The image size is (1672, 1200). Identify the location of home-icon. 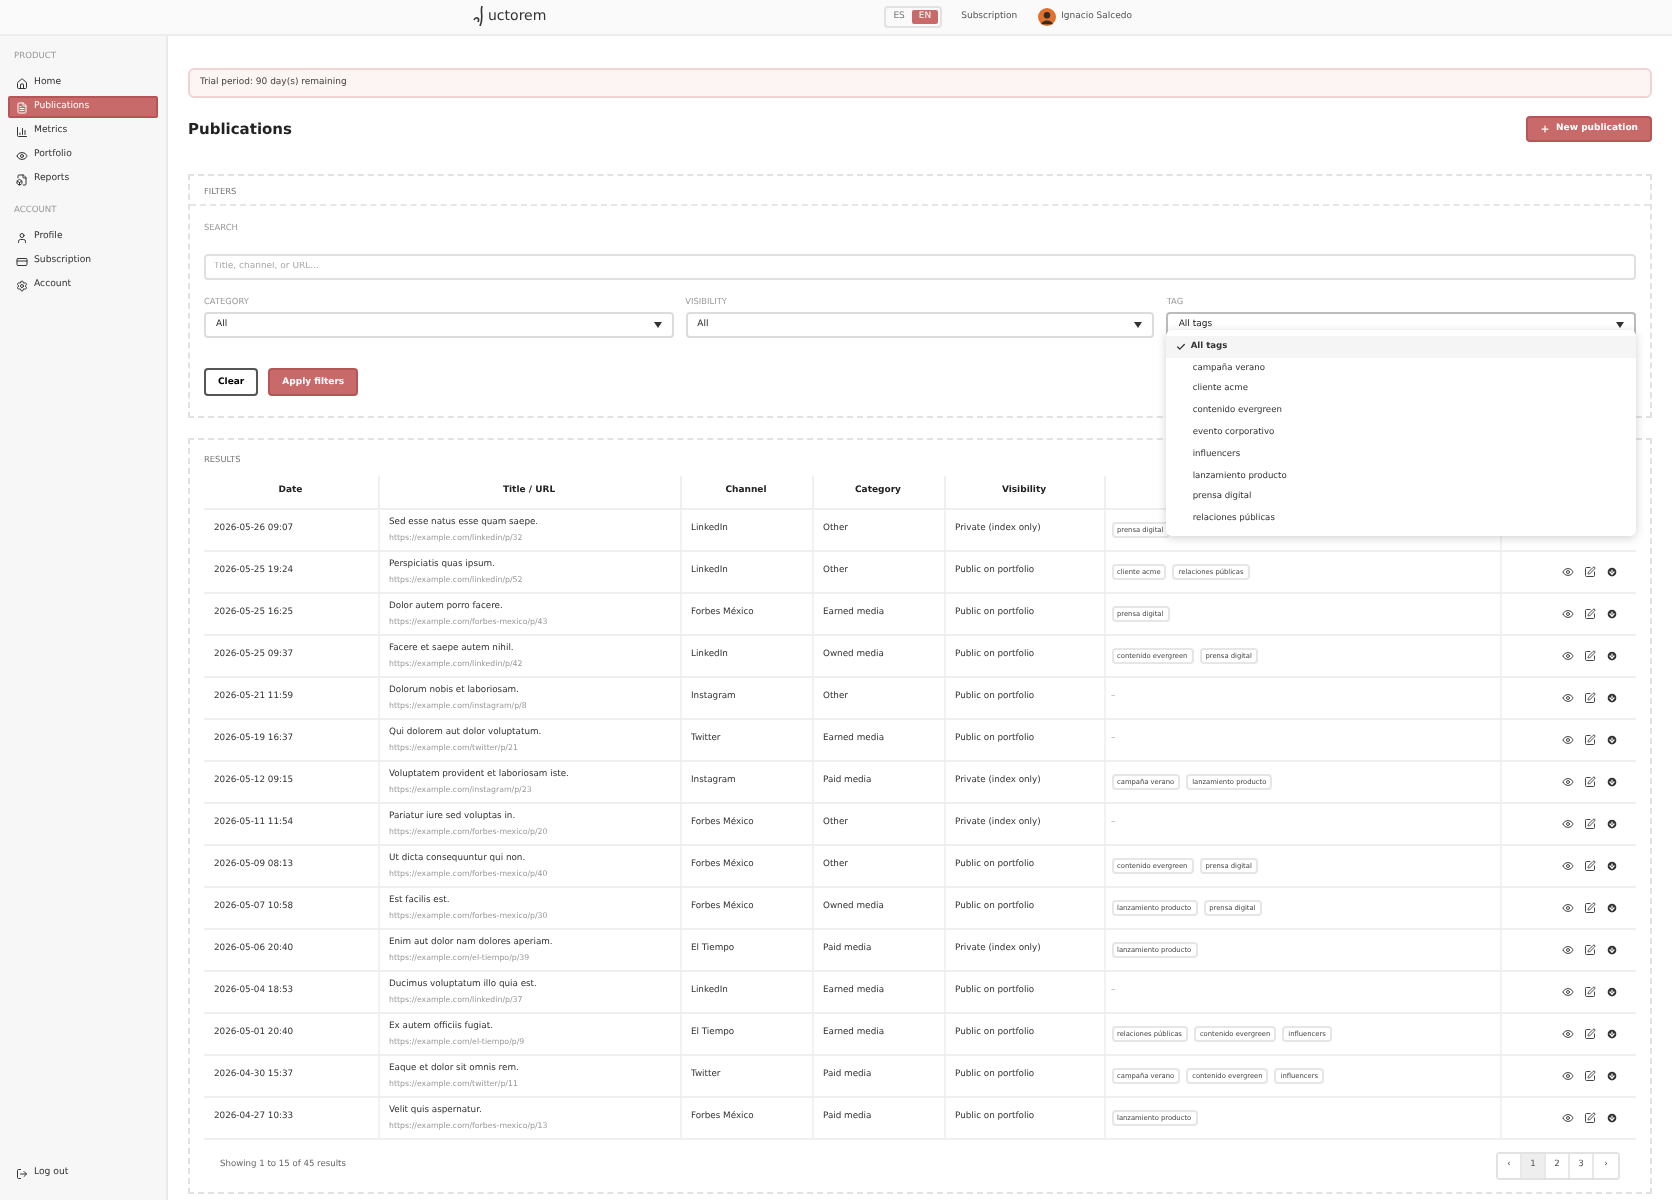
(22, 83).